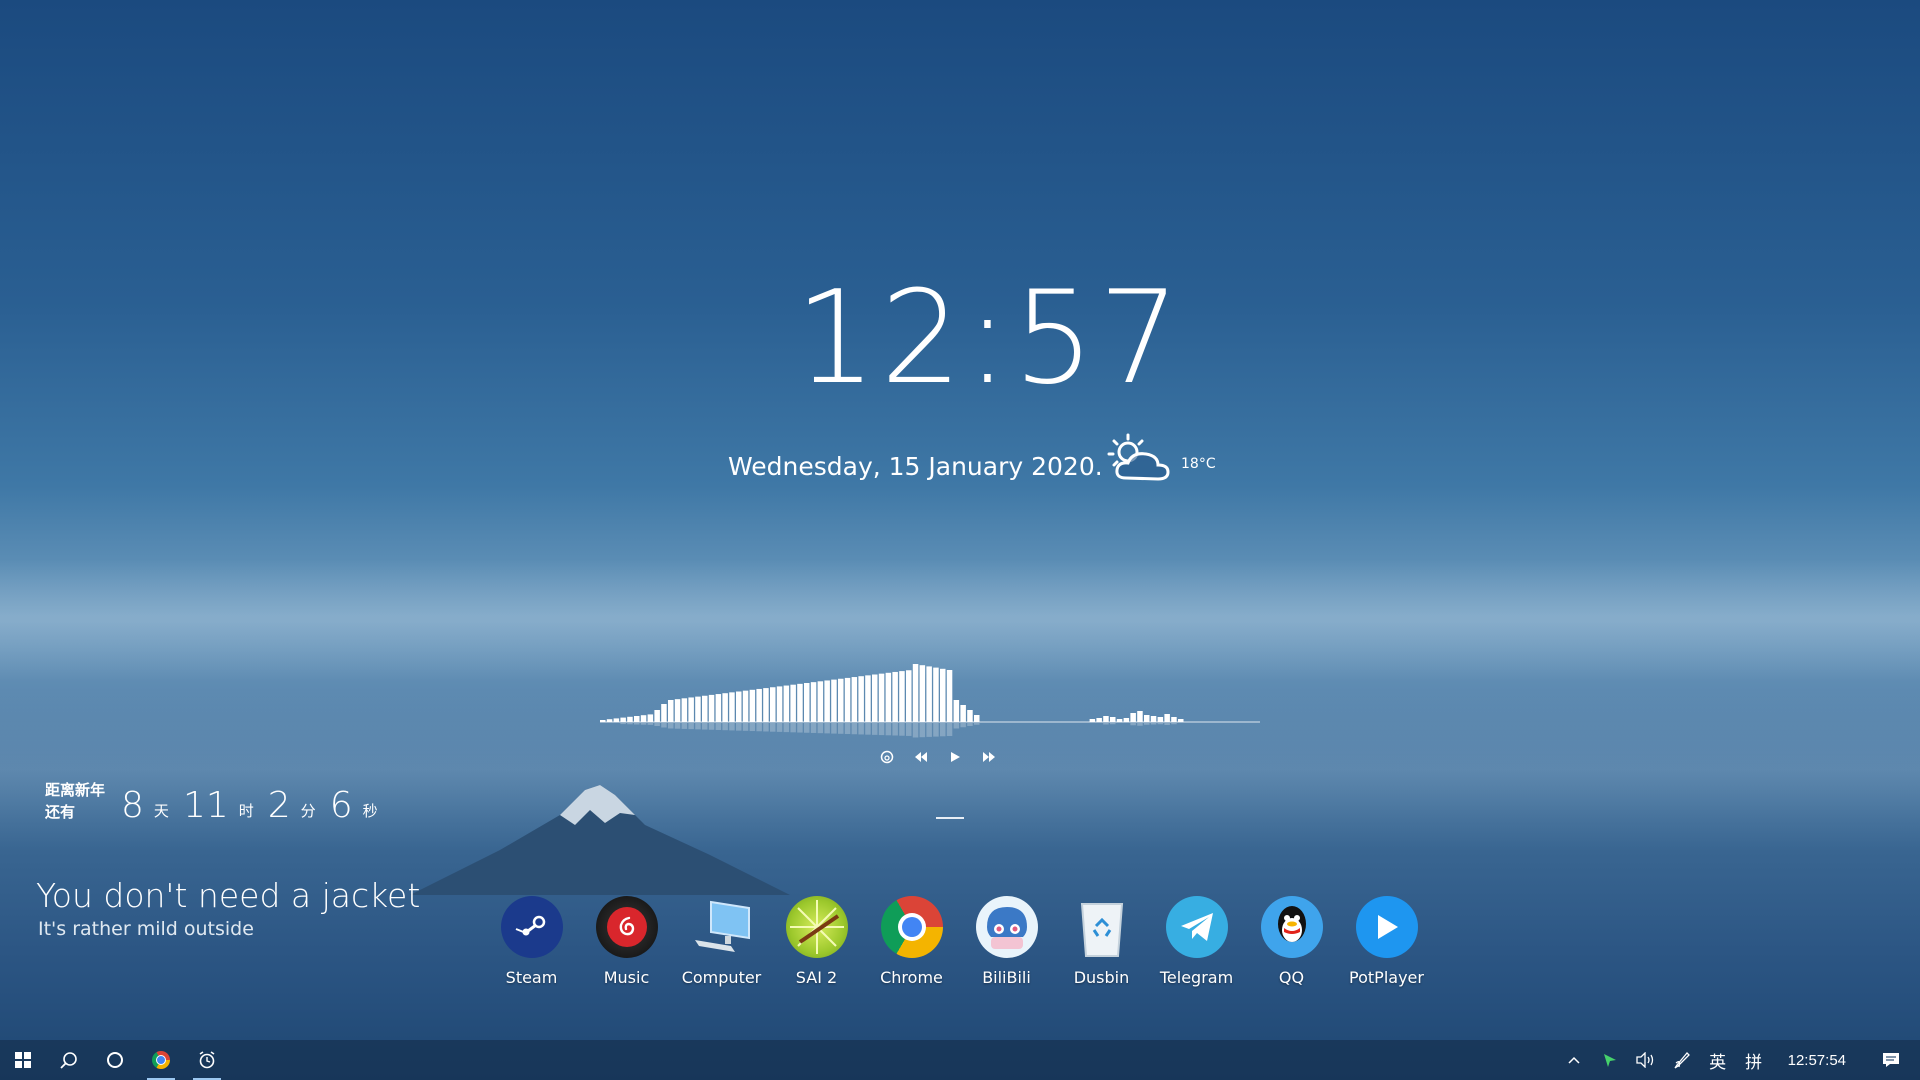  I want to click on search-icon, so click(69, 1060).